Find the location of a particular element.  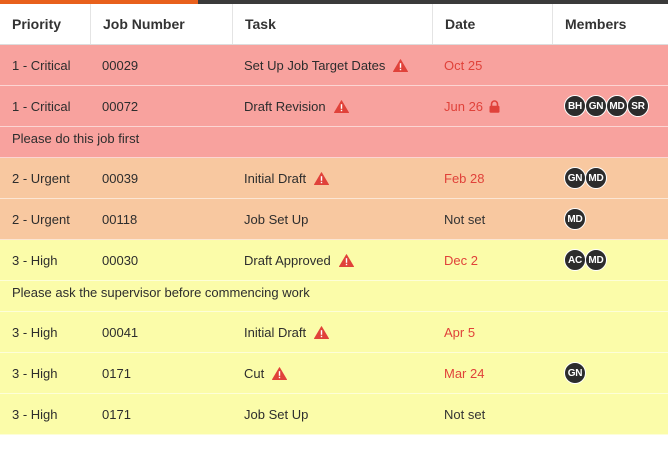

job-row-group: 3 - High 0171 Job Set Up Not set is located at coordinates (334, 414).